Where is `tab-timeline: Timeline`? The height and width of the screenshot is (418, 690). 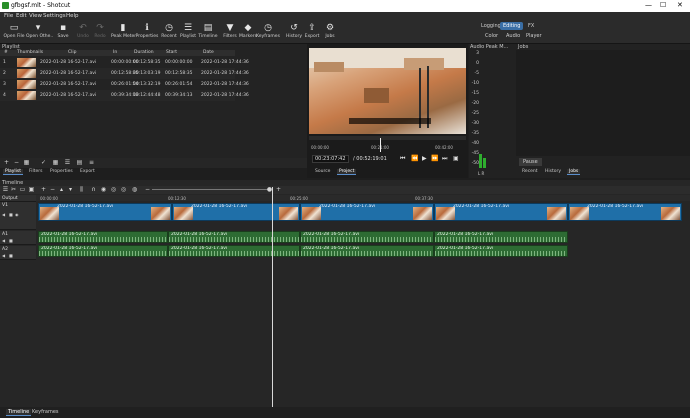 tab-timeline: Timeline is located at coordinates (19, 412).